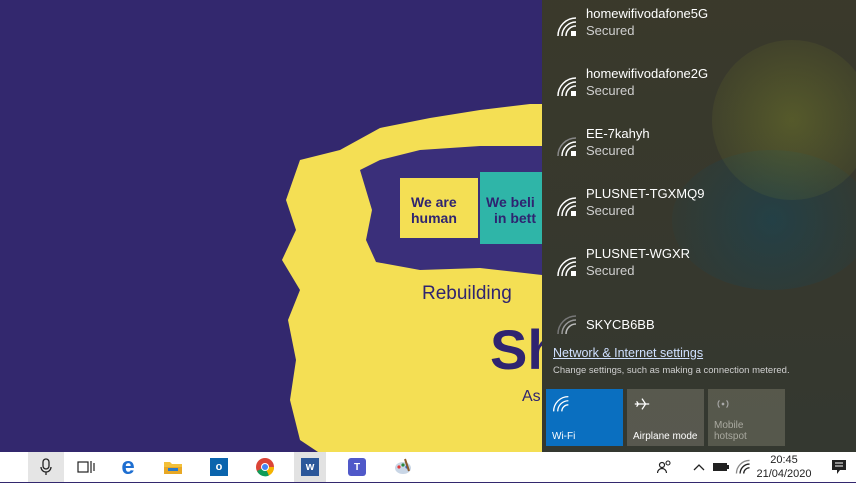 The image size is (856, 483). What do you see at coordinates (645, 193) in the screenshot?
I see `network-name: PLUSNET-TGXMQ9` at bounding box center [645, 193].